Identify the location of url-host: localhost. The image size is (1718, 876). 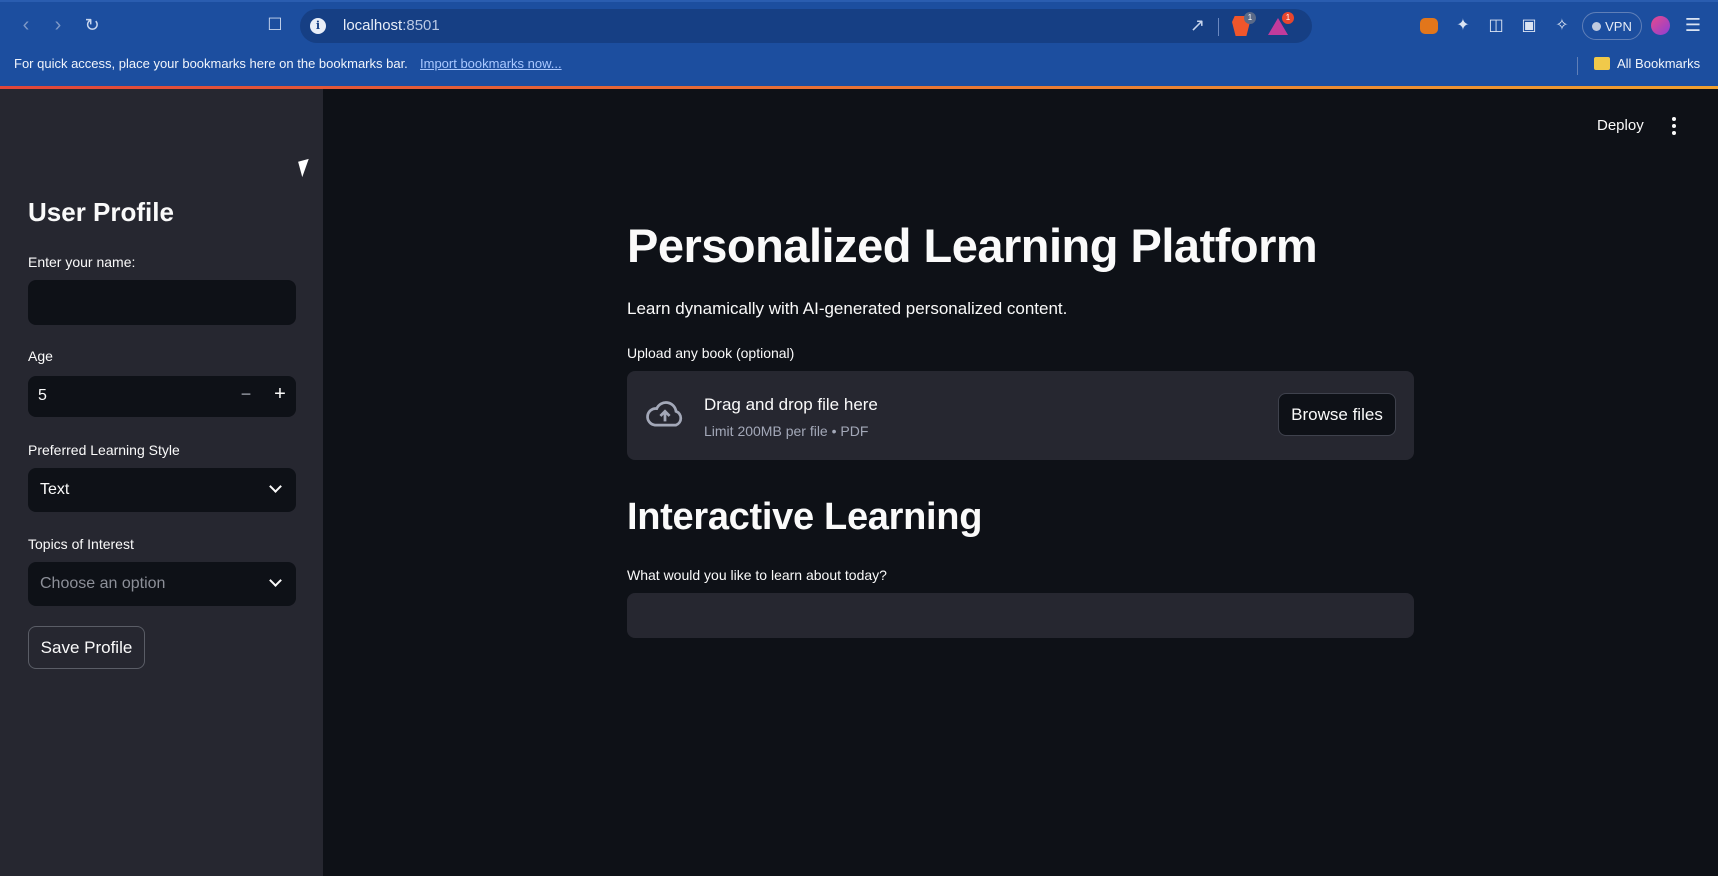
(373, 25).